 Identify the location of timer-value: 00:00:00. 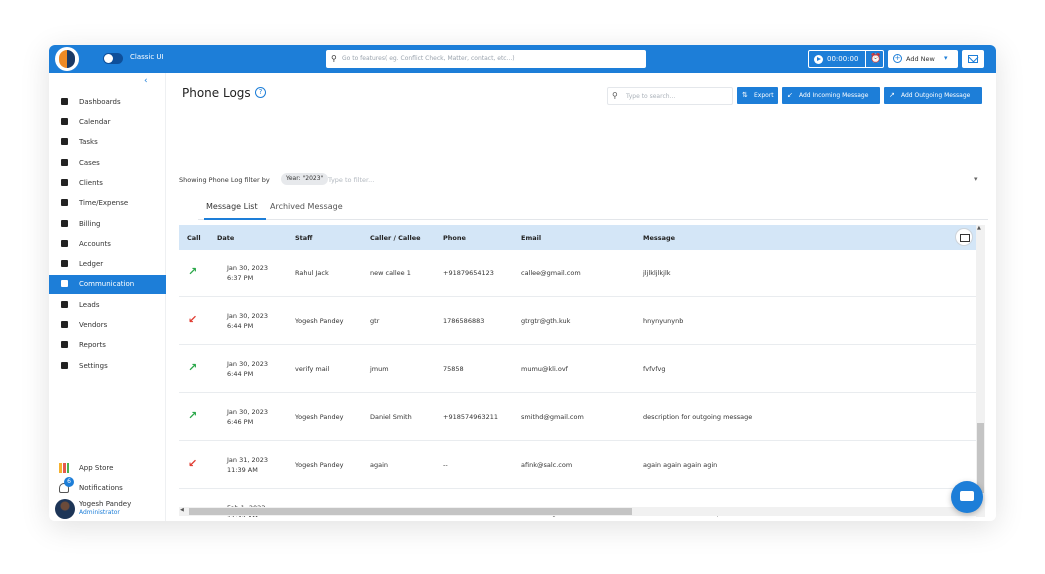
(843, 59).